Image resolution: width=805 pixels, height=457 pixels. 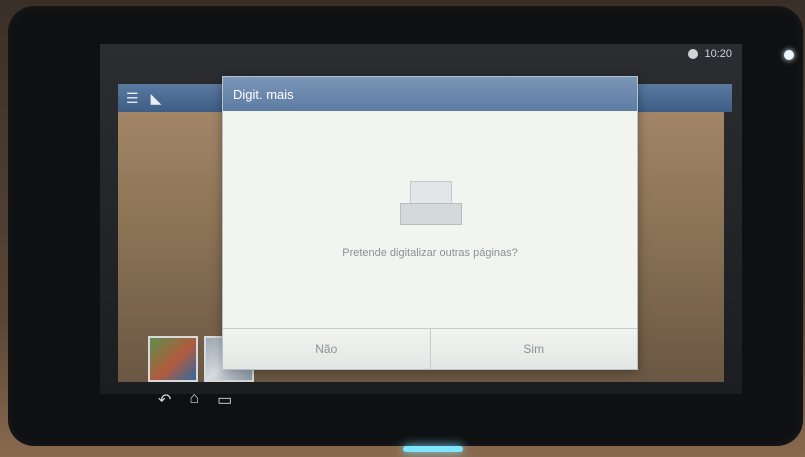 What do you see at coordinates (430, 253) in the screenshot?
I see `dialog-prompt: Pretende digitalizar outras páginas?` at bounding box center [430, 253].